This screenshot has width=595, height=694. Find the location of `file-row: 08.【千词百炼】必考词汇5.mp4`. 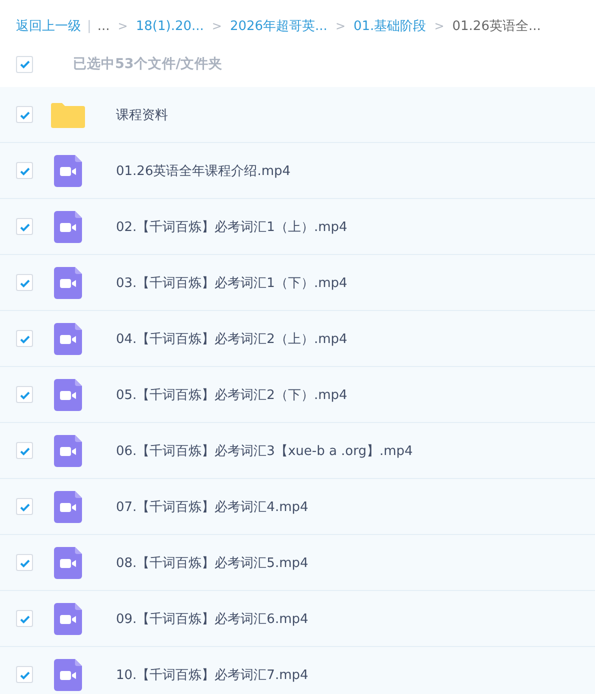

file-row: 08.【千词百炼】必考词汇5.mp4 is located at coordinates (297, 563).